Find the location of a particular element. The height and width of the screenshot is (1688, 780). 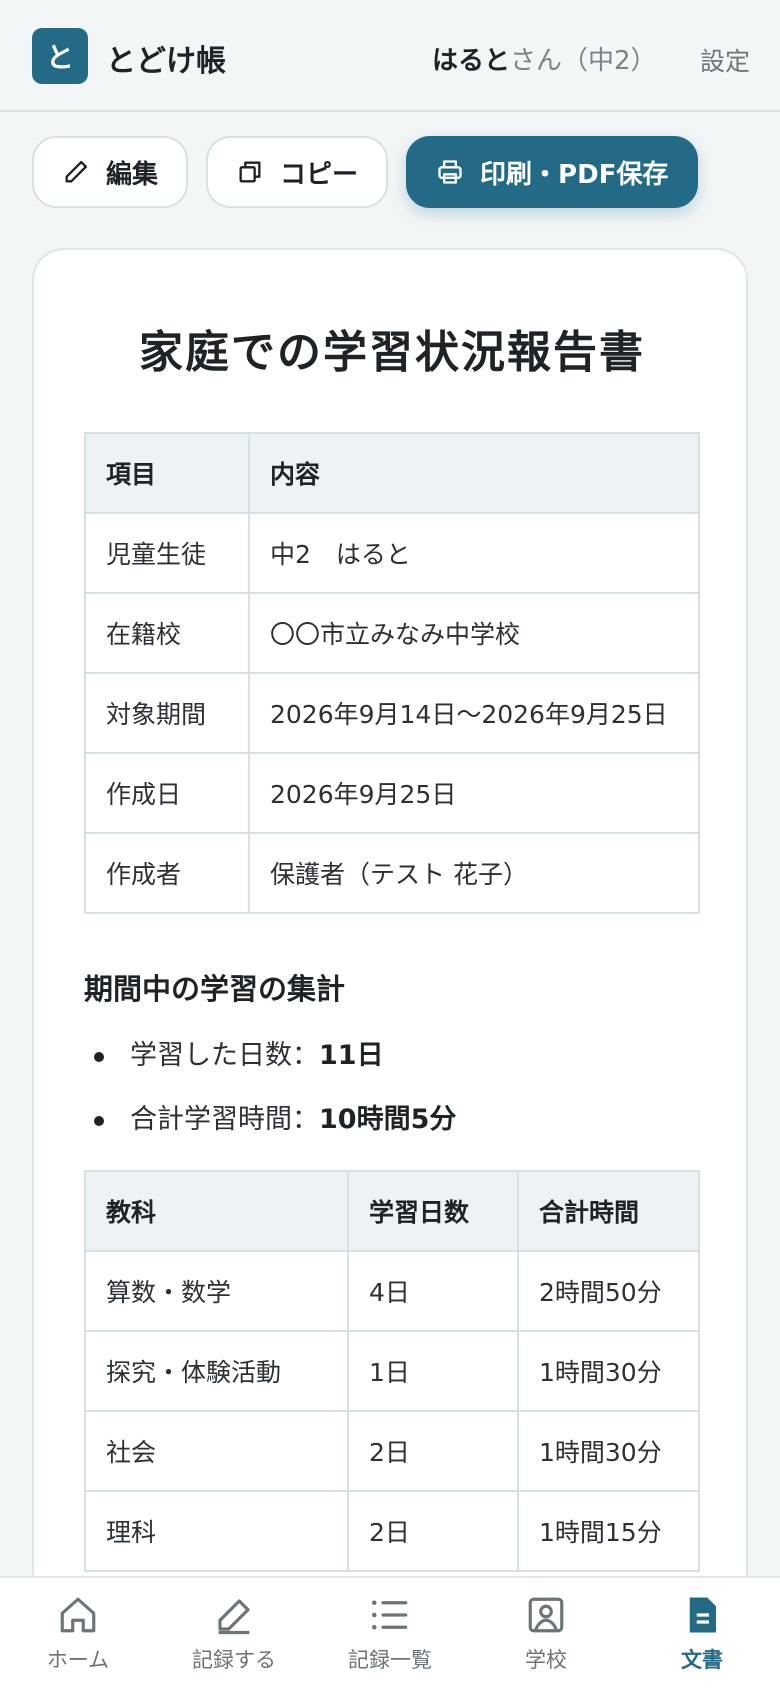

row-label: 在籍校 is located at coordinates (167, 633).